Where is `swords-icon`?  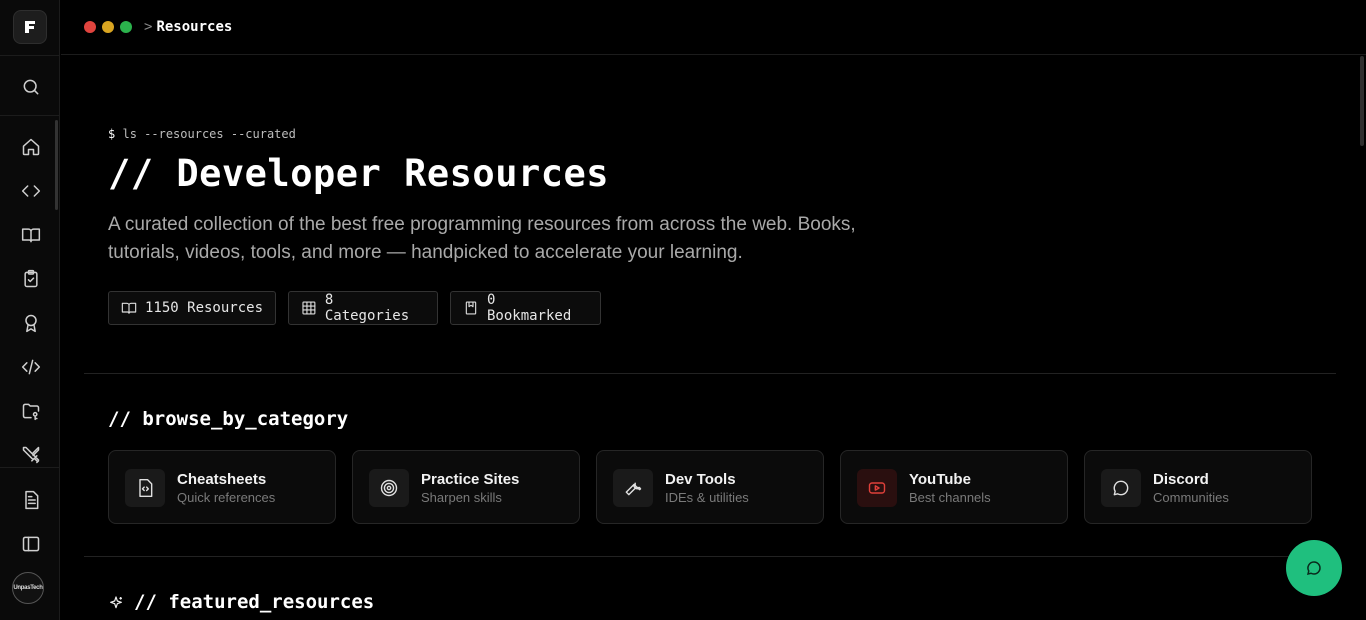 swords-icon is located at coordinates (31, 455).